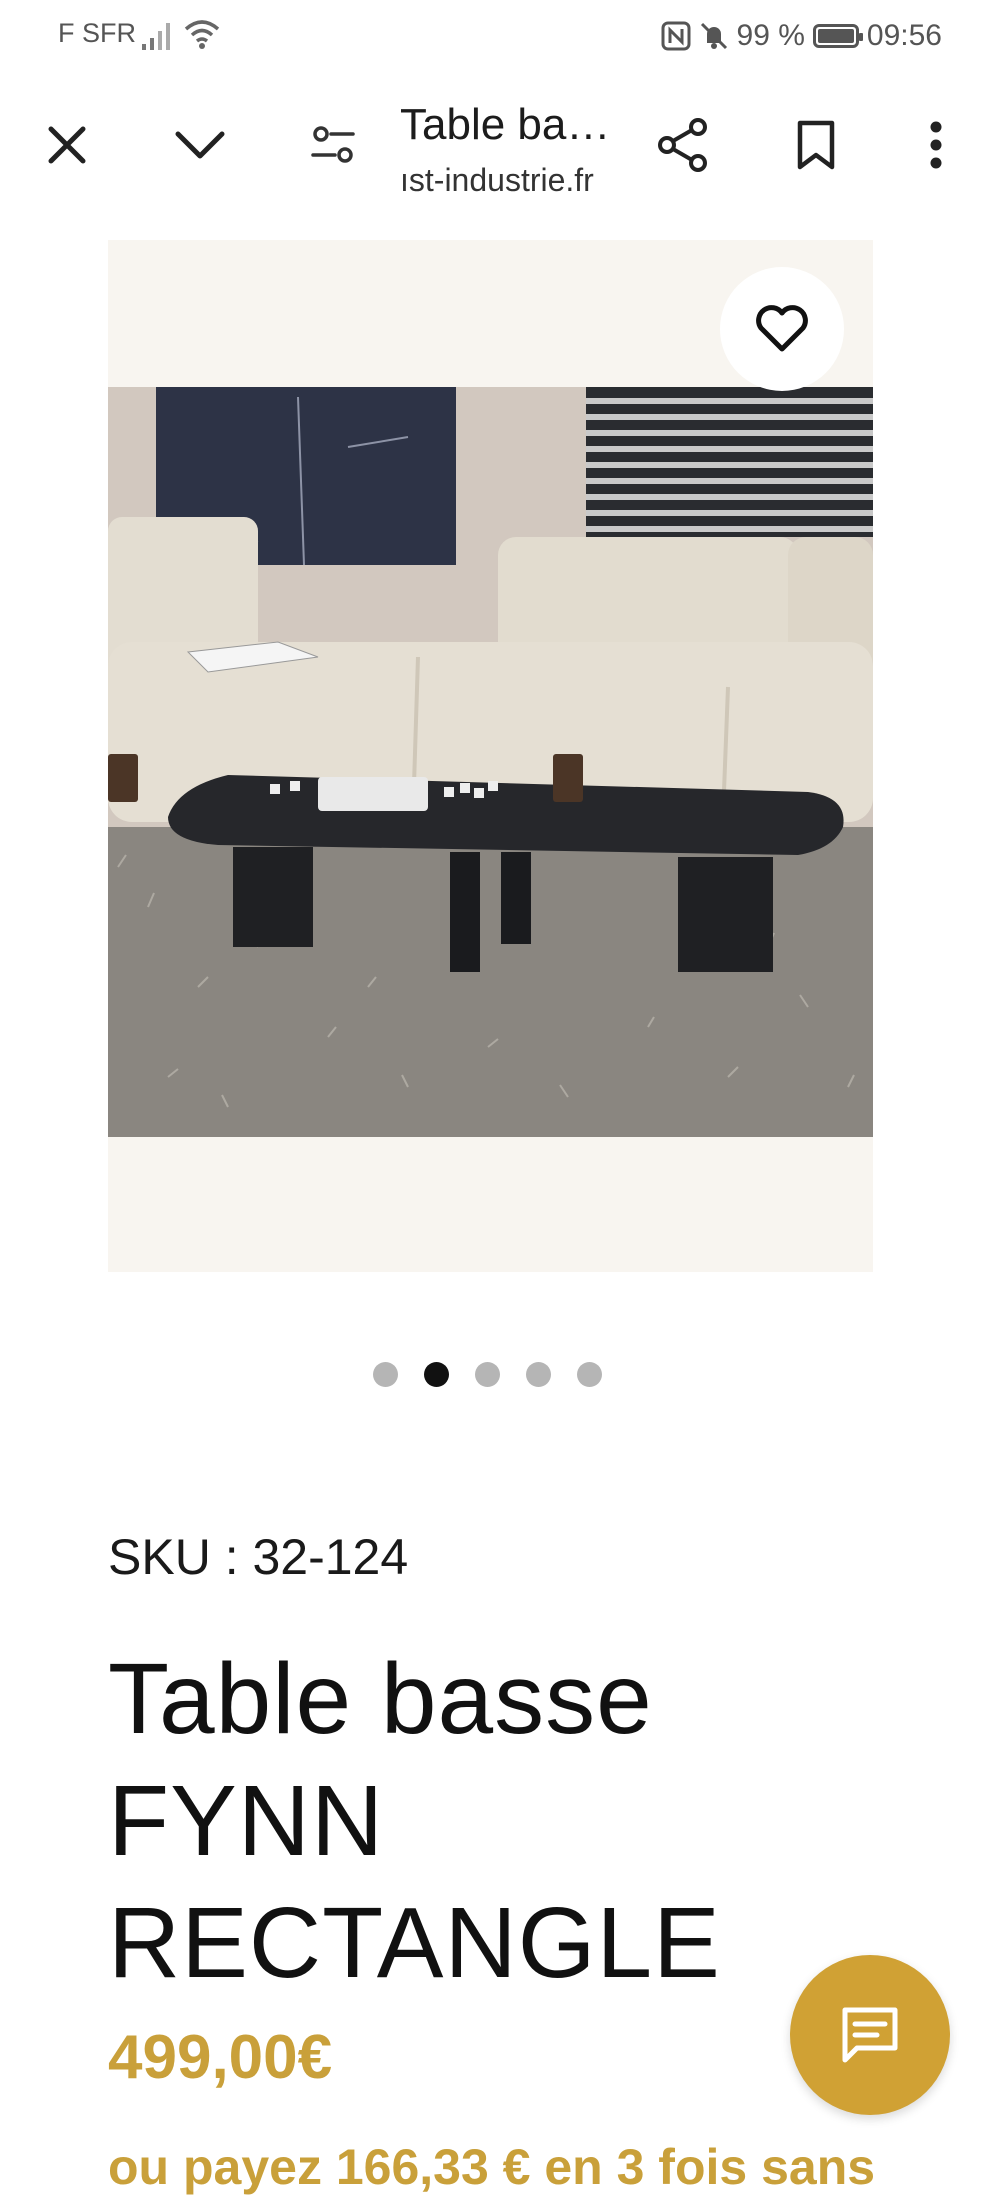  What do you see at coordinates (936, 145) in the screenshot?
I see `more-vert-icon` at bounding box center [936, 145].